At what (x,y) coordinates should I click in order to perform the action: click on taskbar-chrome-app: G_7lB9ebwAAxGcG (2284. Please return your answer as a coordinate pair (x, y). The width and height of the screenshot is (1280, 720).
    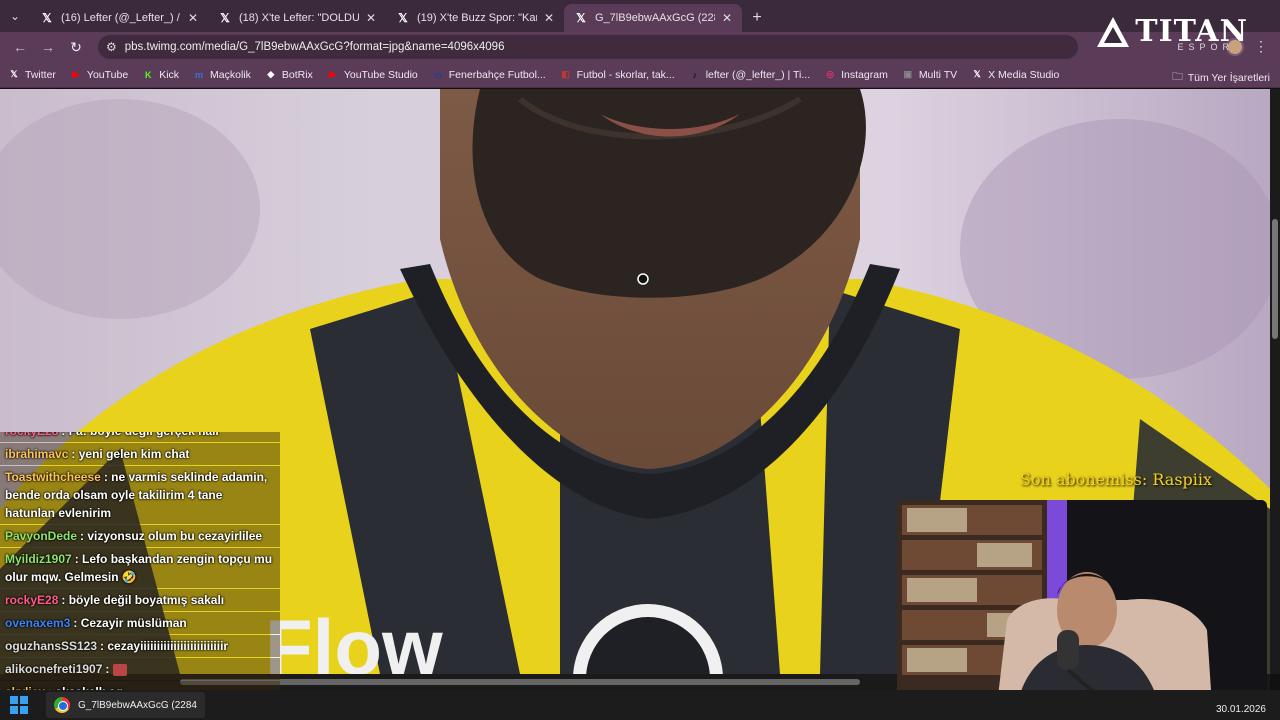
    Looking at the image, I should click on (125, 705).